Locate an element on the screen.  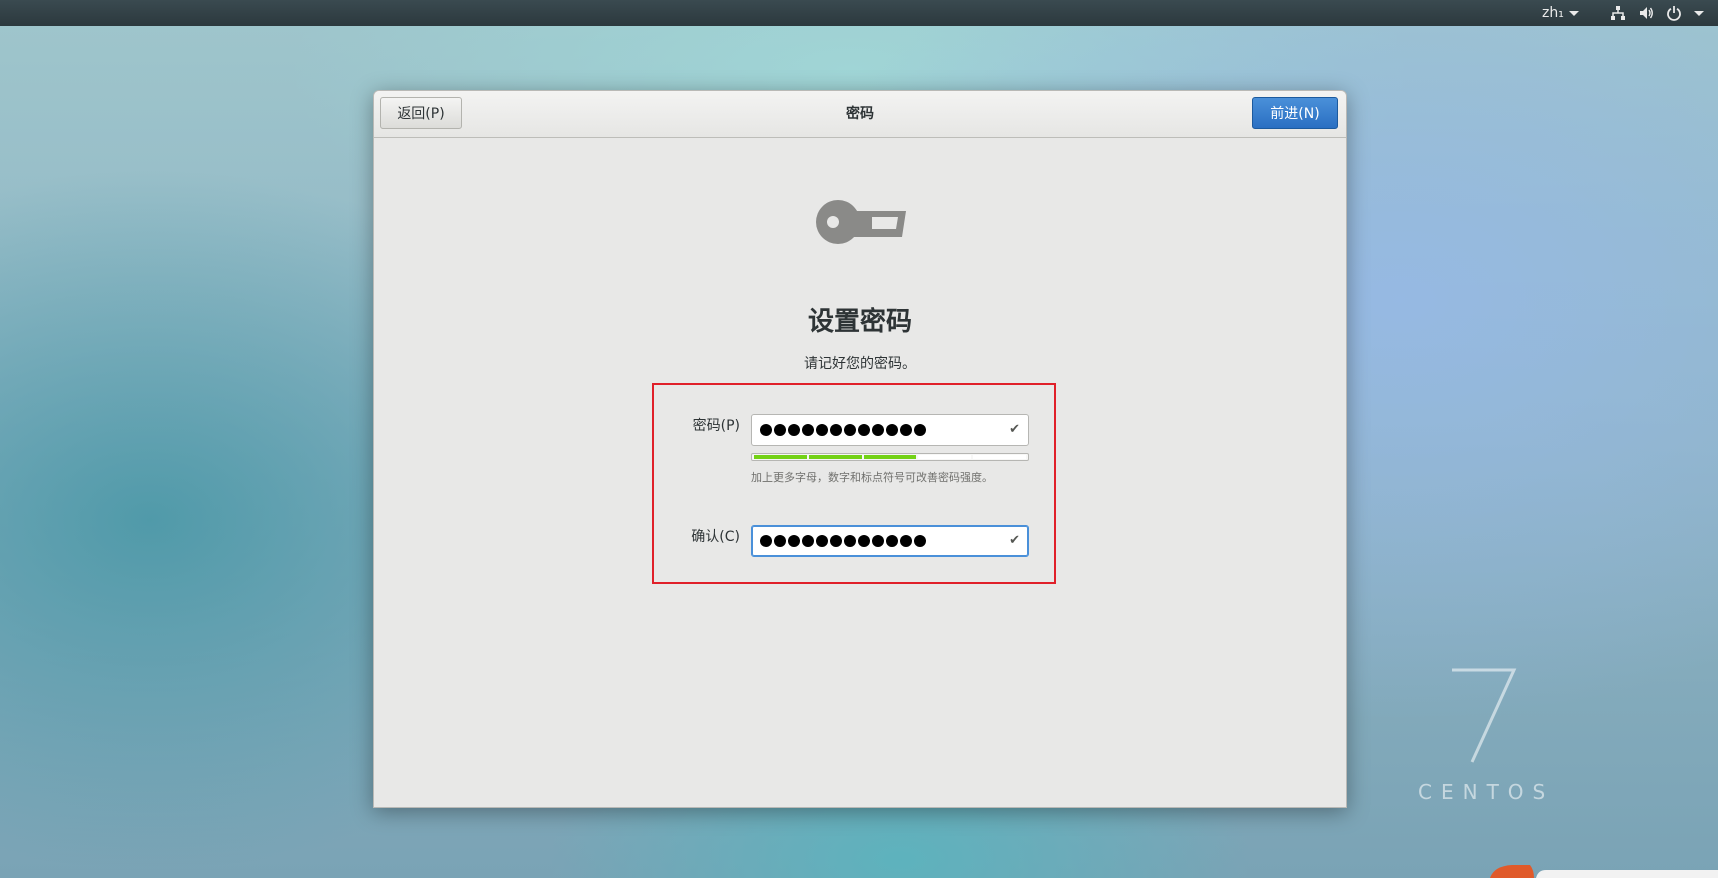
centos-seven-numeral is located at coordinates (1484, 715).